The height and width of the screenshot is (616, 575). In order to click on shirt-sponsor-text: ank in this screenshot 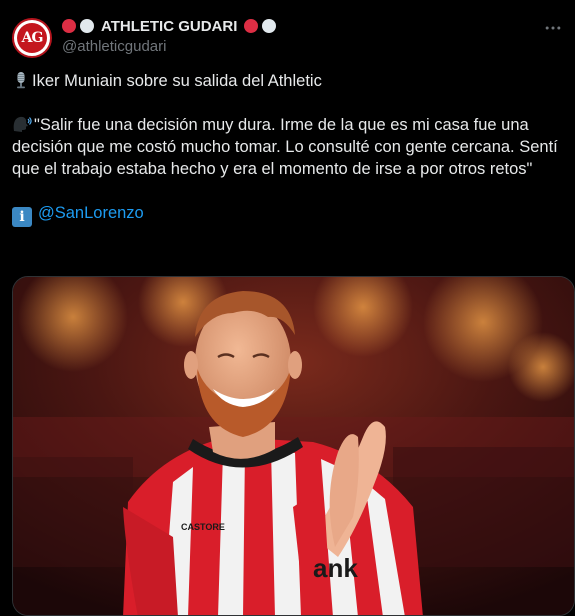, I will do `click(335, 568)`.